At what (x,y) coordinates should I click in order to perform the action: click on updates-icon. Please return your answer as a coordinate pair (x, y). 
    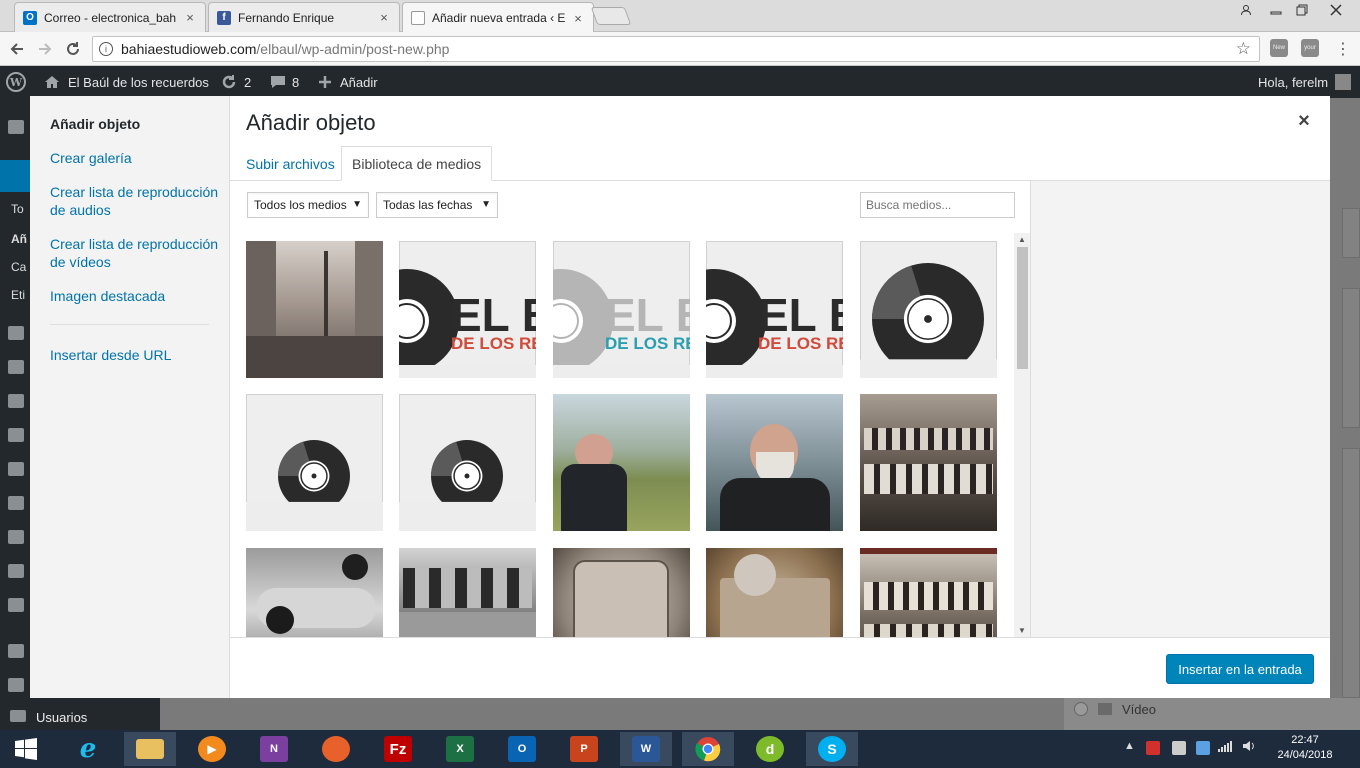
    Looking at the image, I should click on (229, 82).